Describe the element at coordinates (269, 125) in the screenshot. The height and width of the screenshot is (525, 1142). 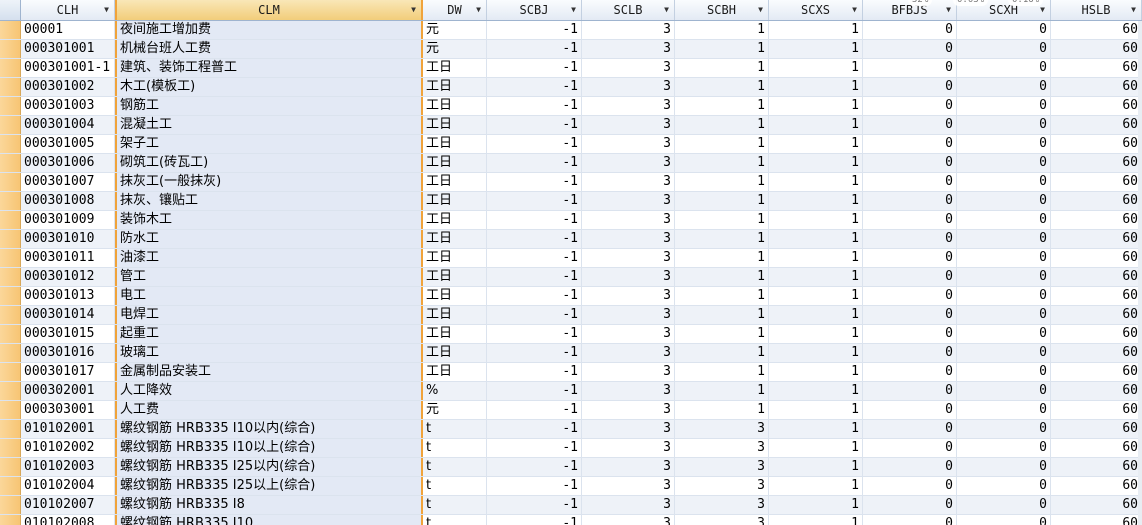
I see `cell-clm: 混凝土工` at that location.